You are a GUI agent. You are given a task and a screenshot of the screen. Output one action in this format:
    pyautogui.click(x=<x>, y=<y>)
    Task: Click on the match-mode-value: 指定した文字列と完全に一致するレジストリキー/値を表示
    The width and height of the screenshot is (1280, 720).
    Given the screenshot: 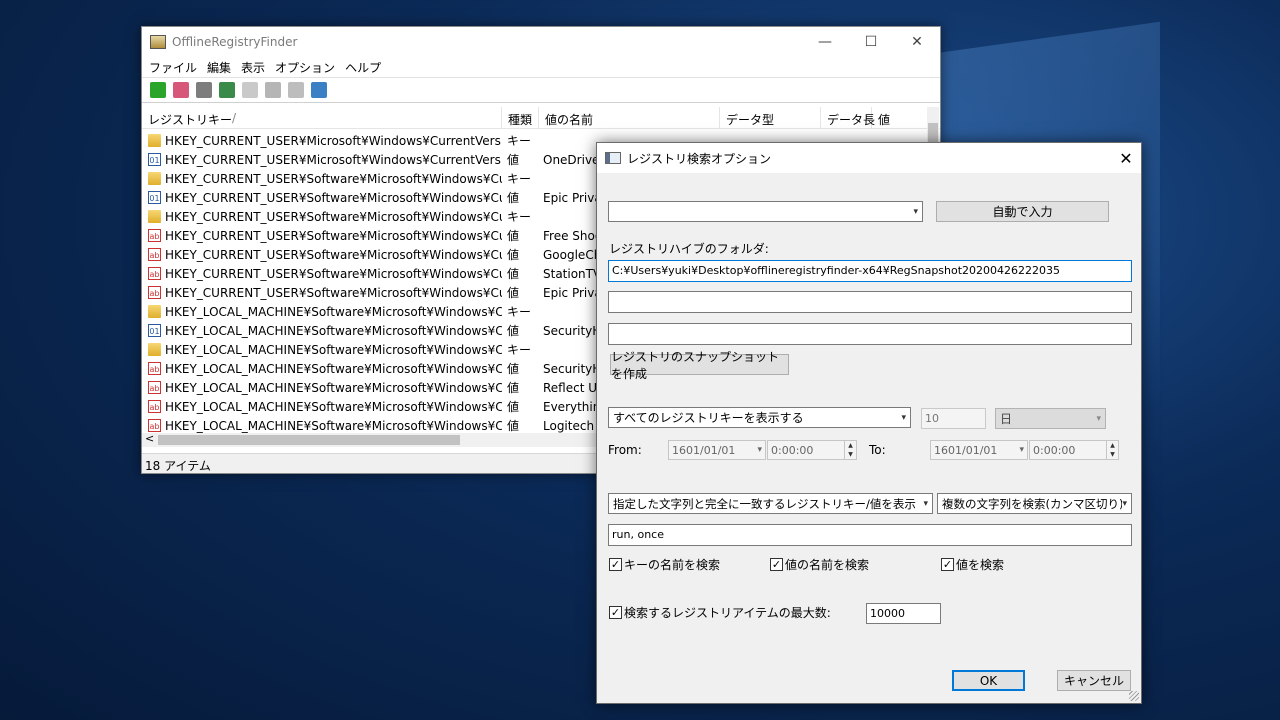 What is the action you would take?
    pyautogui.click(x=764, y=503)
    